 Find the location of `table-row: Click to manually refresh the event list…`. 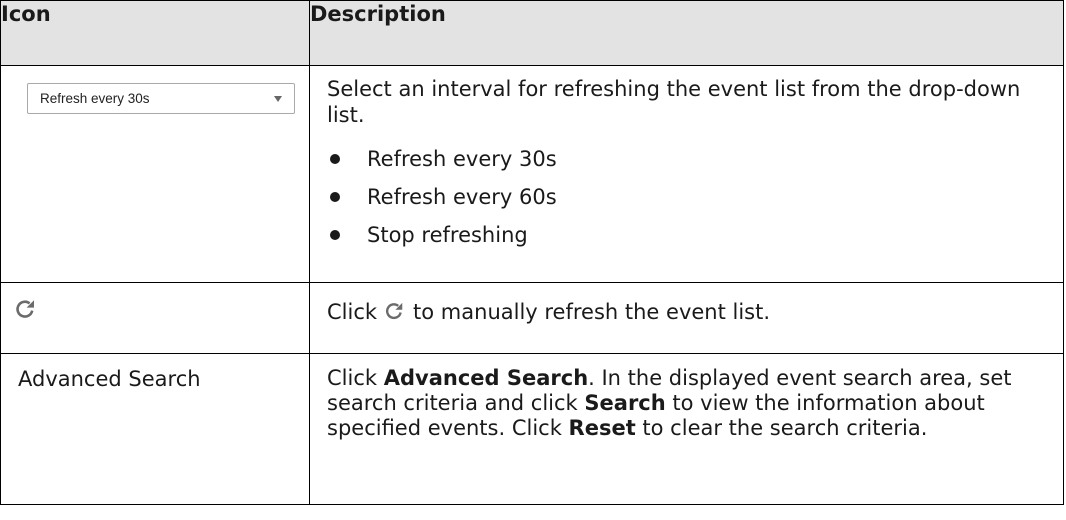

table-row: Click to manually refresh the event list… is located at coordinates (532, 318).